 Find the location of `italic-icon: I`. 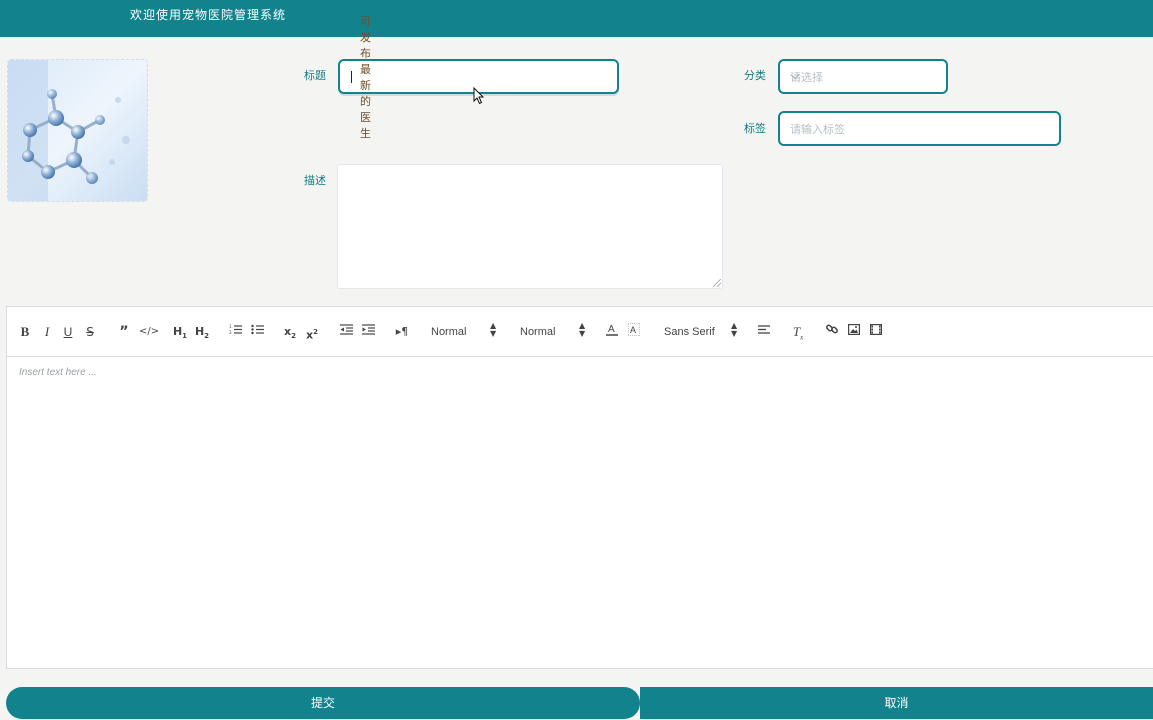

italic-icon: I is located at coordinates (47, 332).